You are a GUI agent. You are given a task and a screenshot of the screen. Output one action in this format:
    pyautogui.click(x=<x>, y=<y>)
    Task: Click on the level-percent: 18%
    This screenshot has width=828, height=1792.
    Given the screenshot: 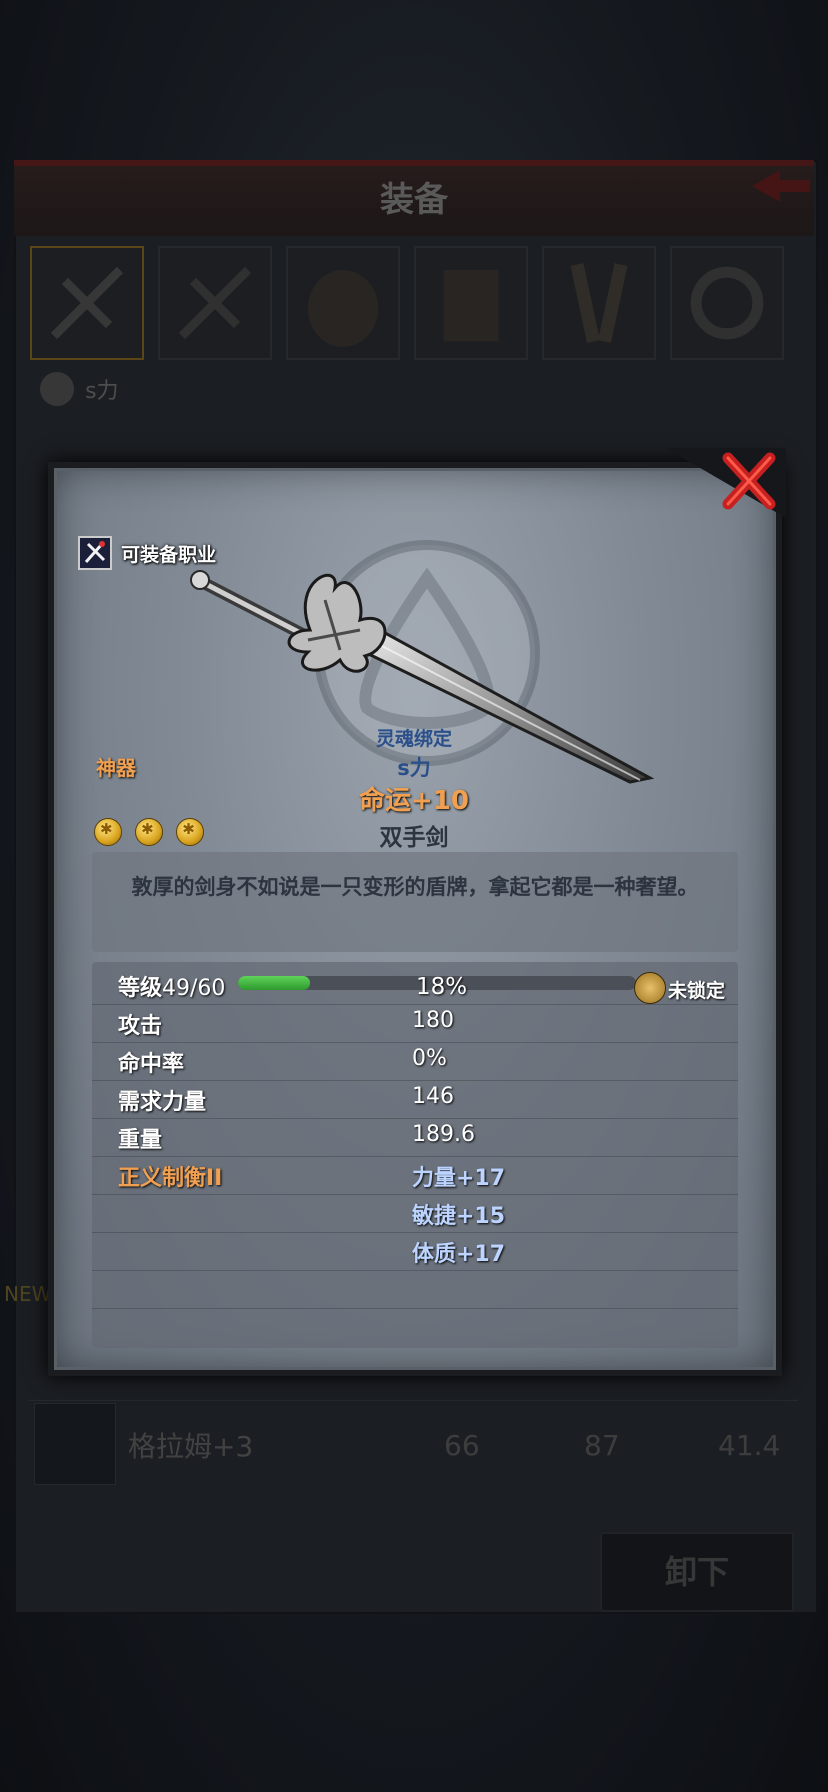 What is the action you would take?
    pyautogui.click(x=442, y=987)
    